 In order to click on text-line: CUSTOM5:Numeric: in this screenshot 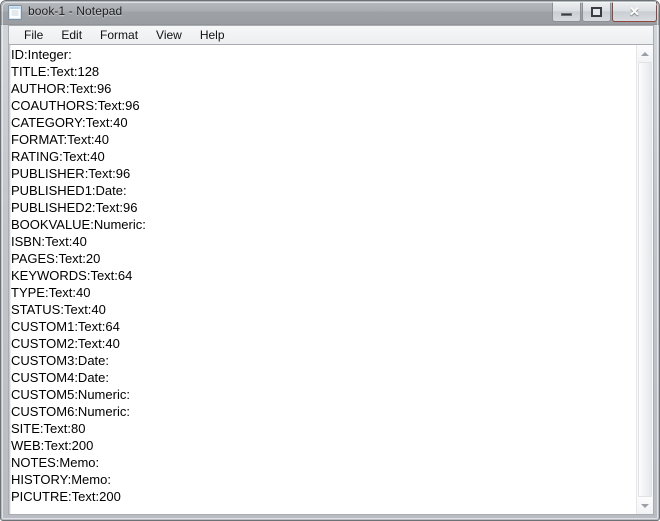, I will do `click(70, 394)`.